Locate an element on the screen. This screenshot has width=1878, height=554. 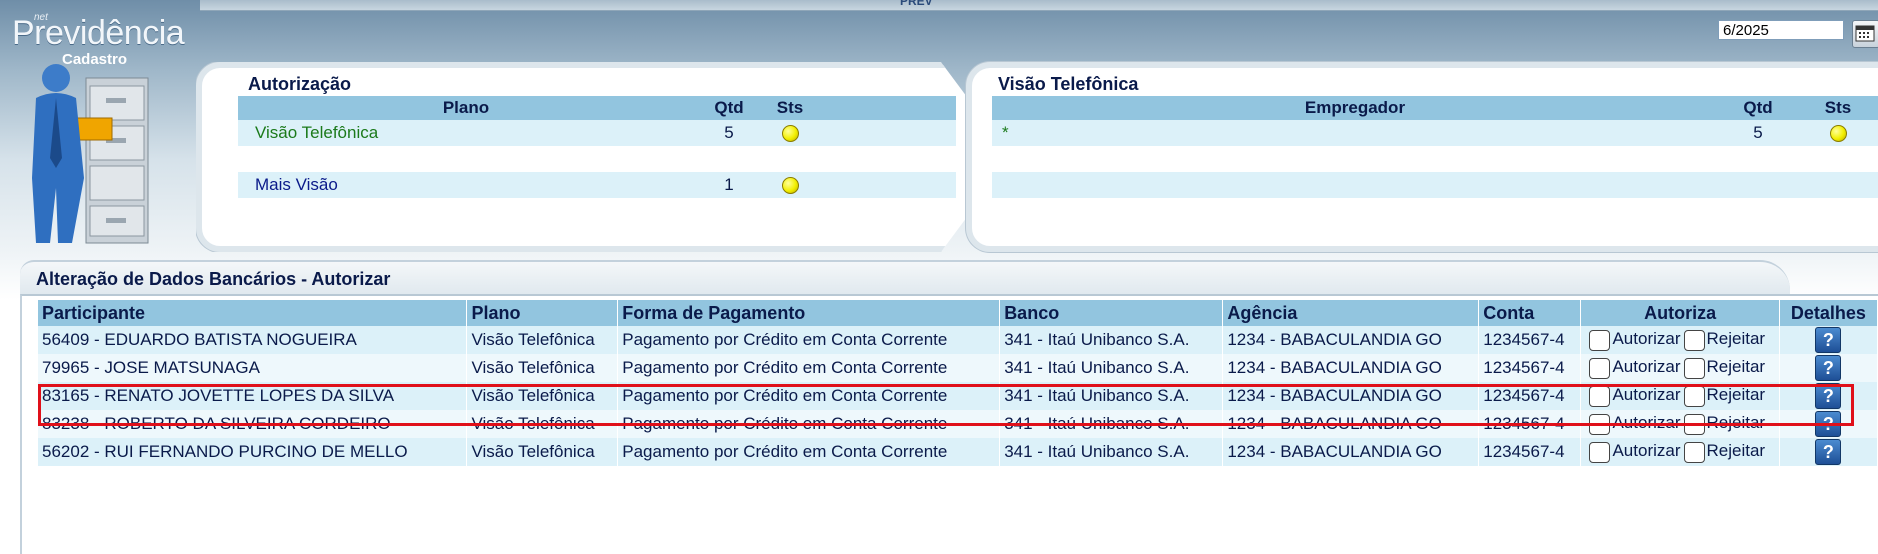
participante-cell: 56409 - EDUARDO BATISTA NOGUEIRA is located at coordinates (253, 340).